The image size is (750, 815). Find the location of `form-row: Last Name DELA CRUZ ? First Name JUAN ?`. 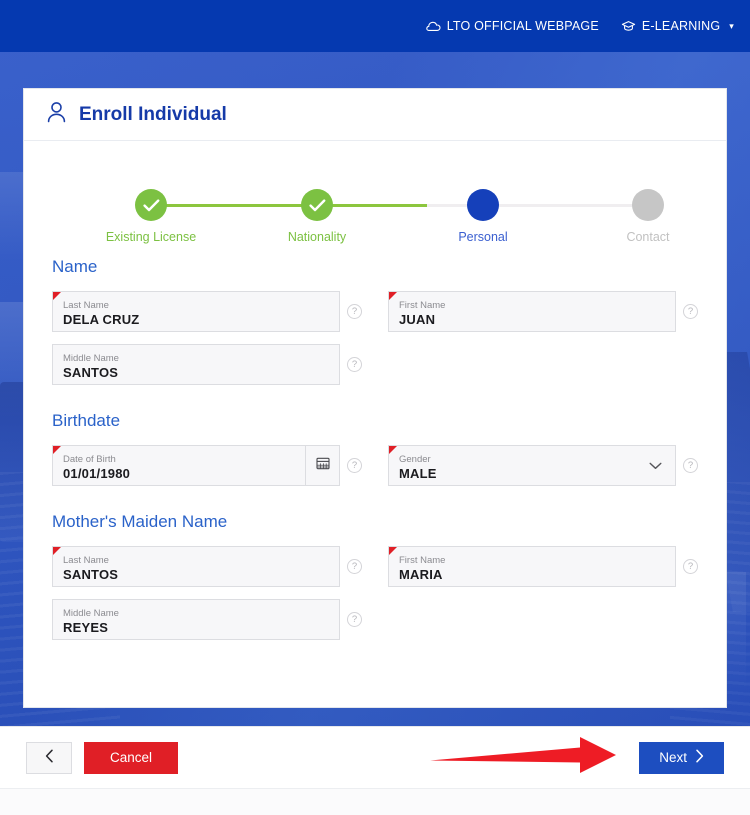

form-row: Last Name DELA CRUZ ? First Name JUAN ? is located at coordinates (375, 311).